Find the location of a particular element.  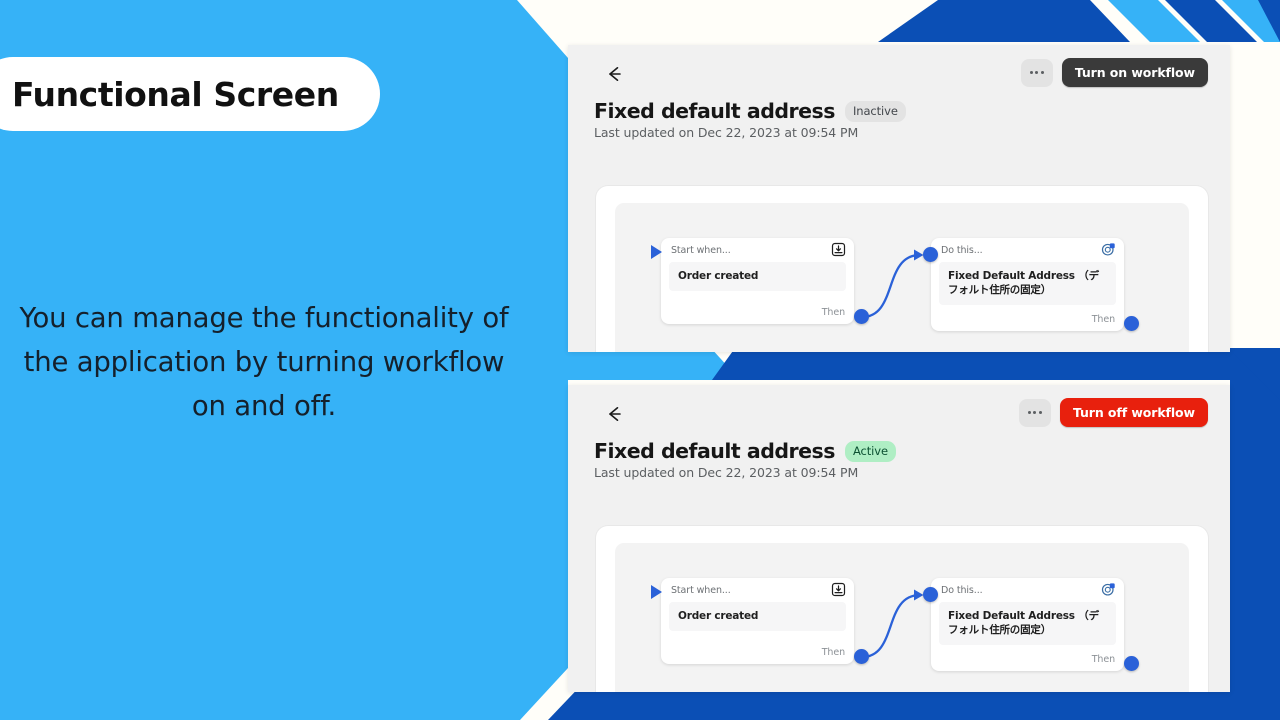

action-output-dot-active is located at coordinates (1131, 663).